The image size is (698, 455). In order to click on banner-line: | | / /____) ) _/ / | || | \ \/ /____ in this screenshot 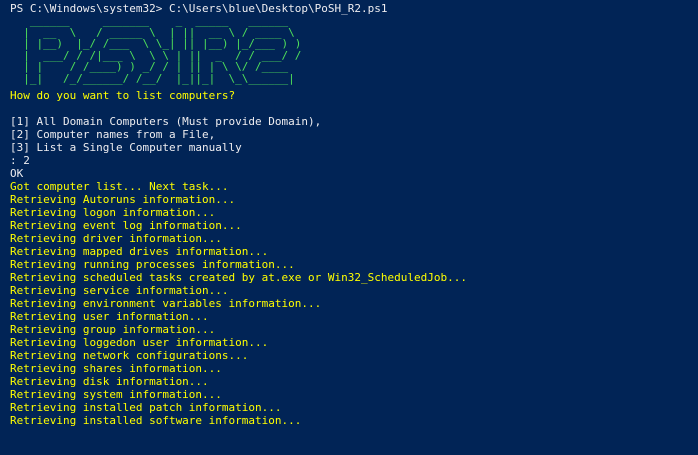, I will do `click(149, 66)`.